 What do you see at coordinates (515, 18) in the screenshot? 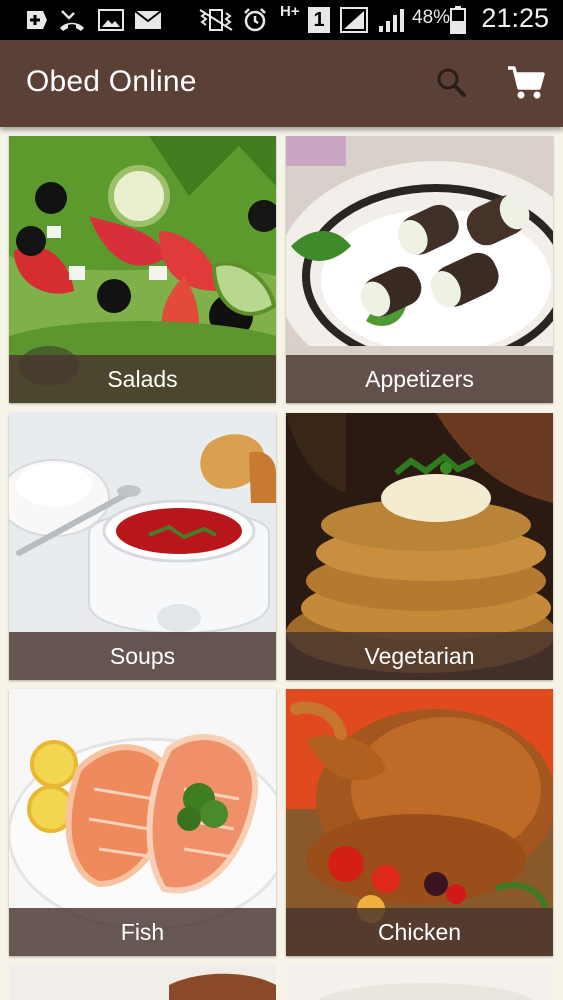
I see `clock: 21:25` at bounding box center [515, 18].